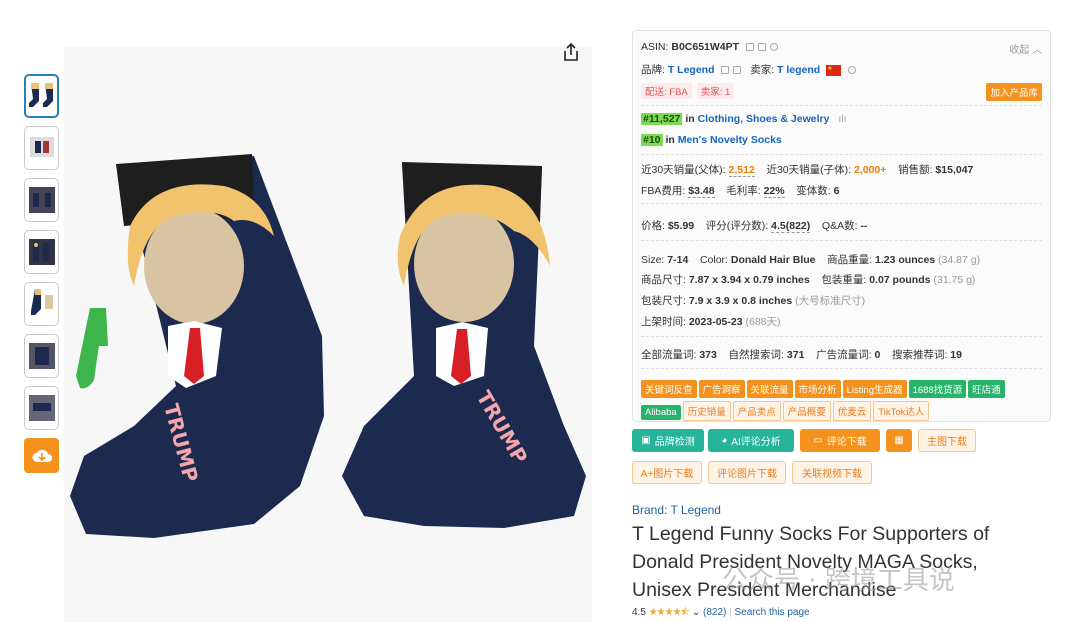 The height and width of the screenshot is (622, 1080). What do you see at coordinates (818, 440) in the screenshot?
I see `comment-icon: ▭` at bounding box center [818, 440].